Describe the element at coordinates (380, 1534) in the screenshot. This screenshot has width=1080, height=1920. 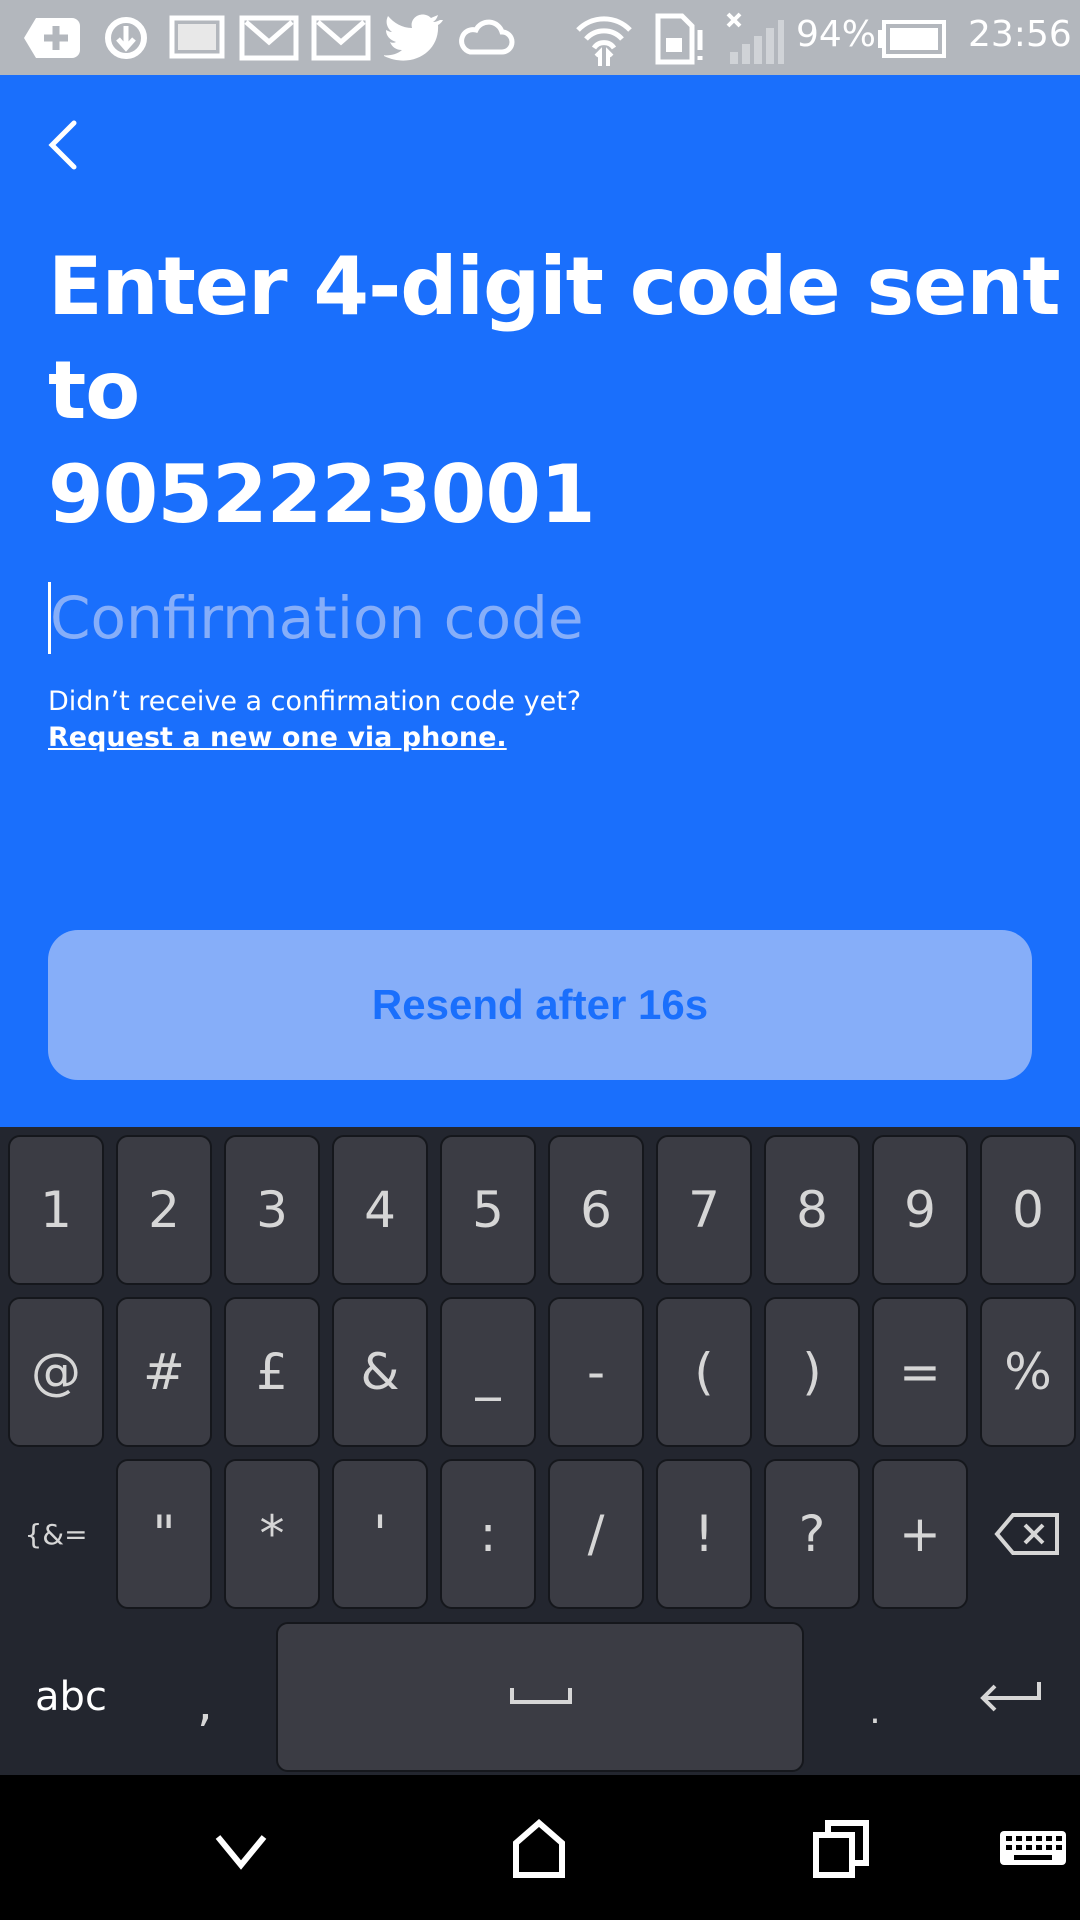
I see `key-symbol: '` at that location.